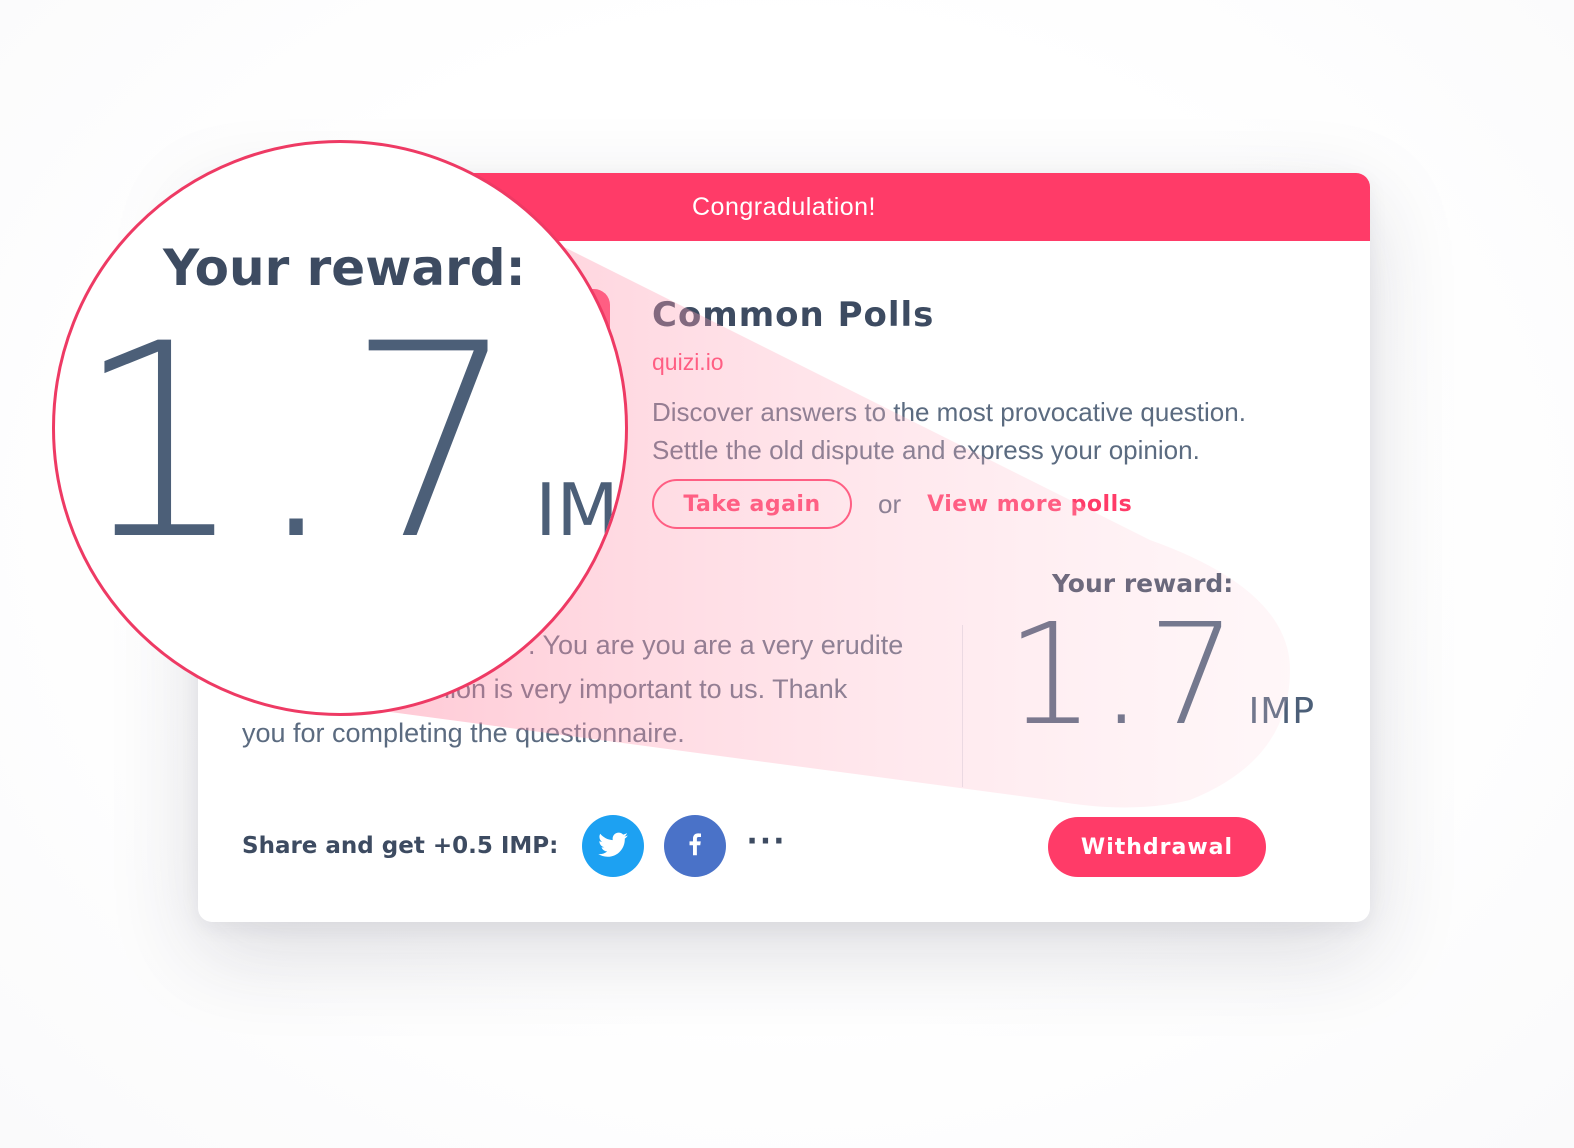  I want to click on magnified-reward-value: 1.7, so click(300, 443).